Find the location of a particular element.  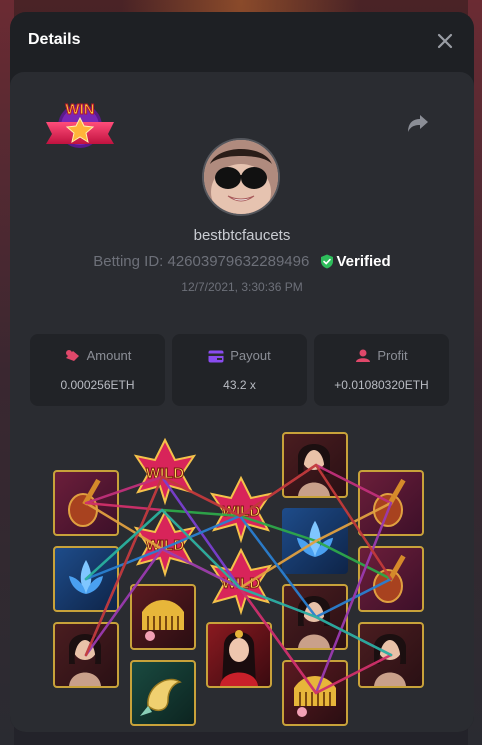

avatar is located at coordinates (241, 177).